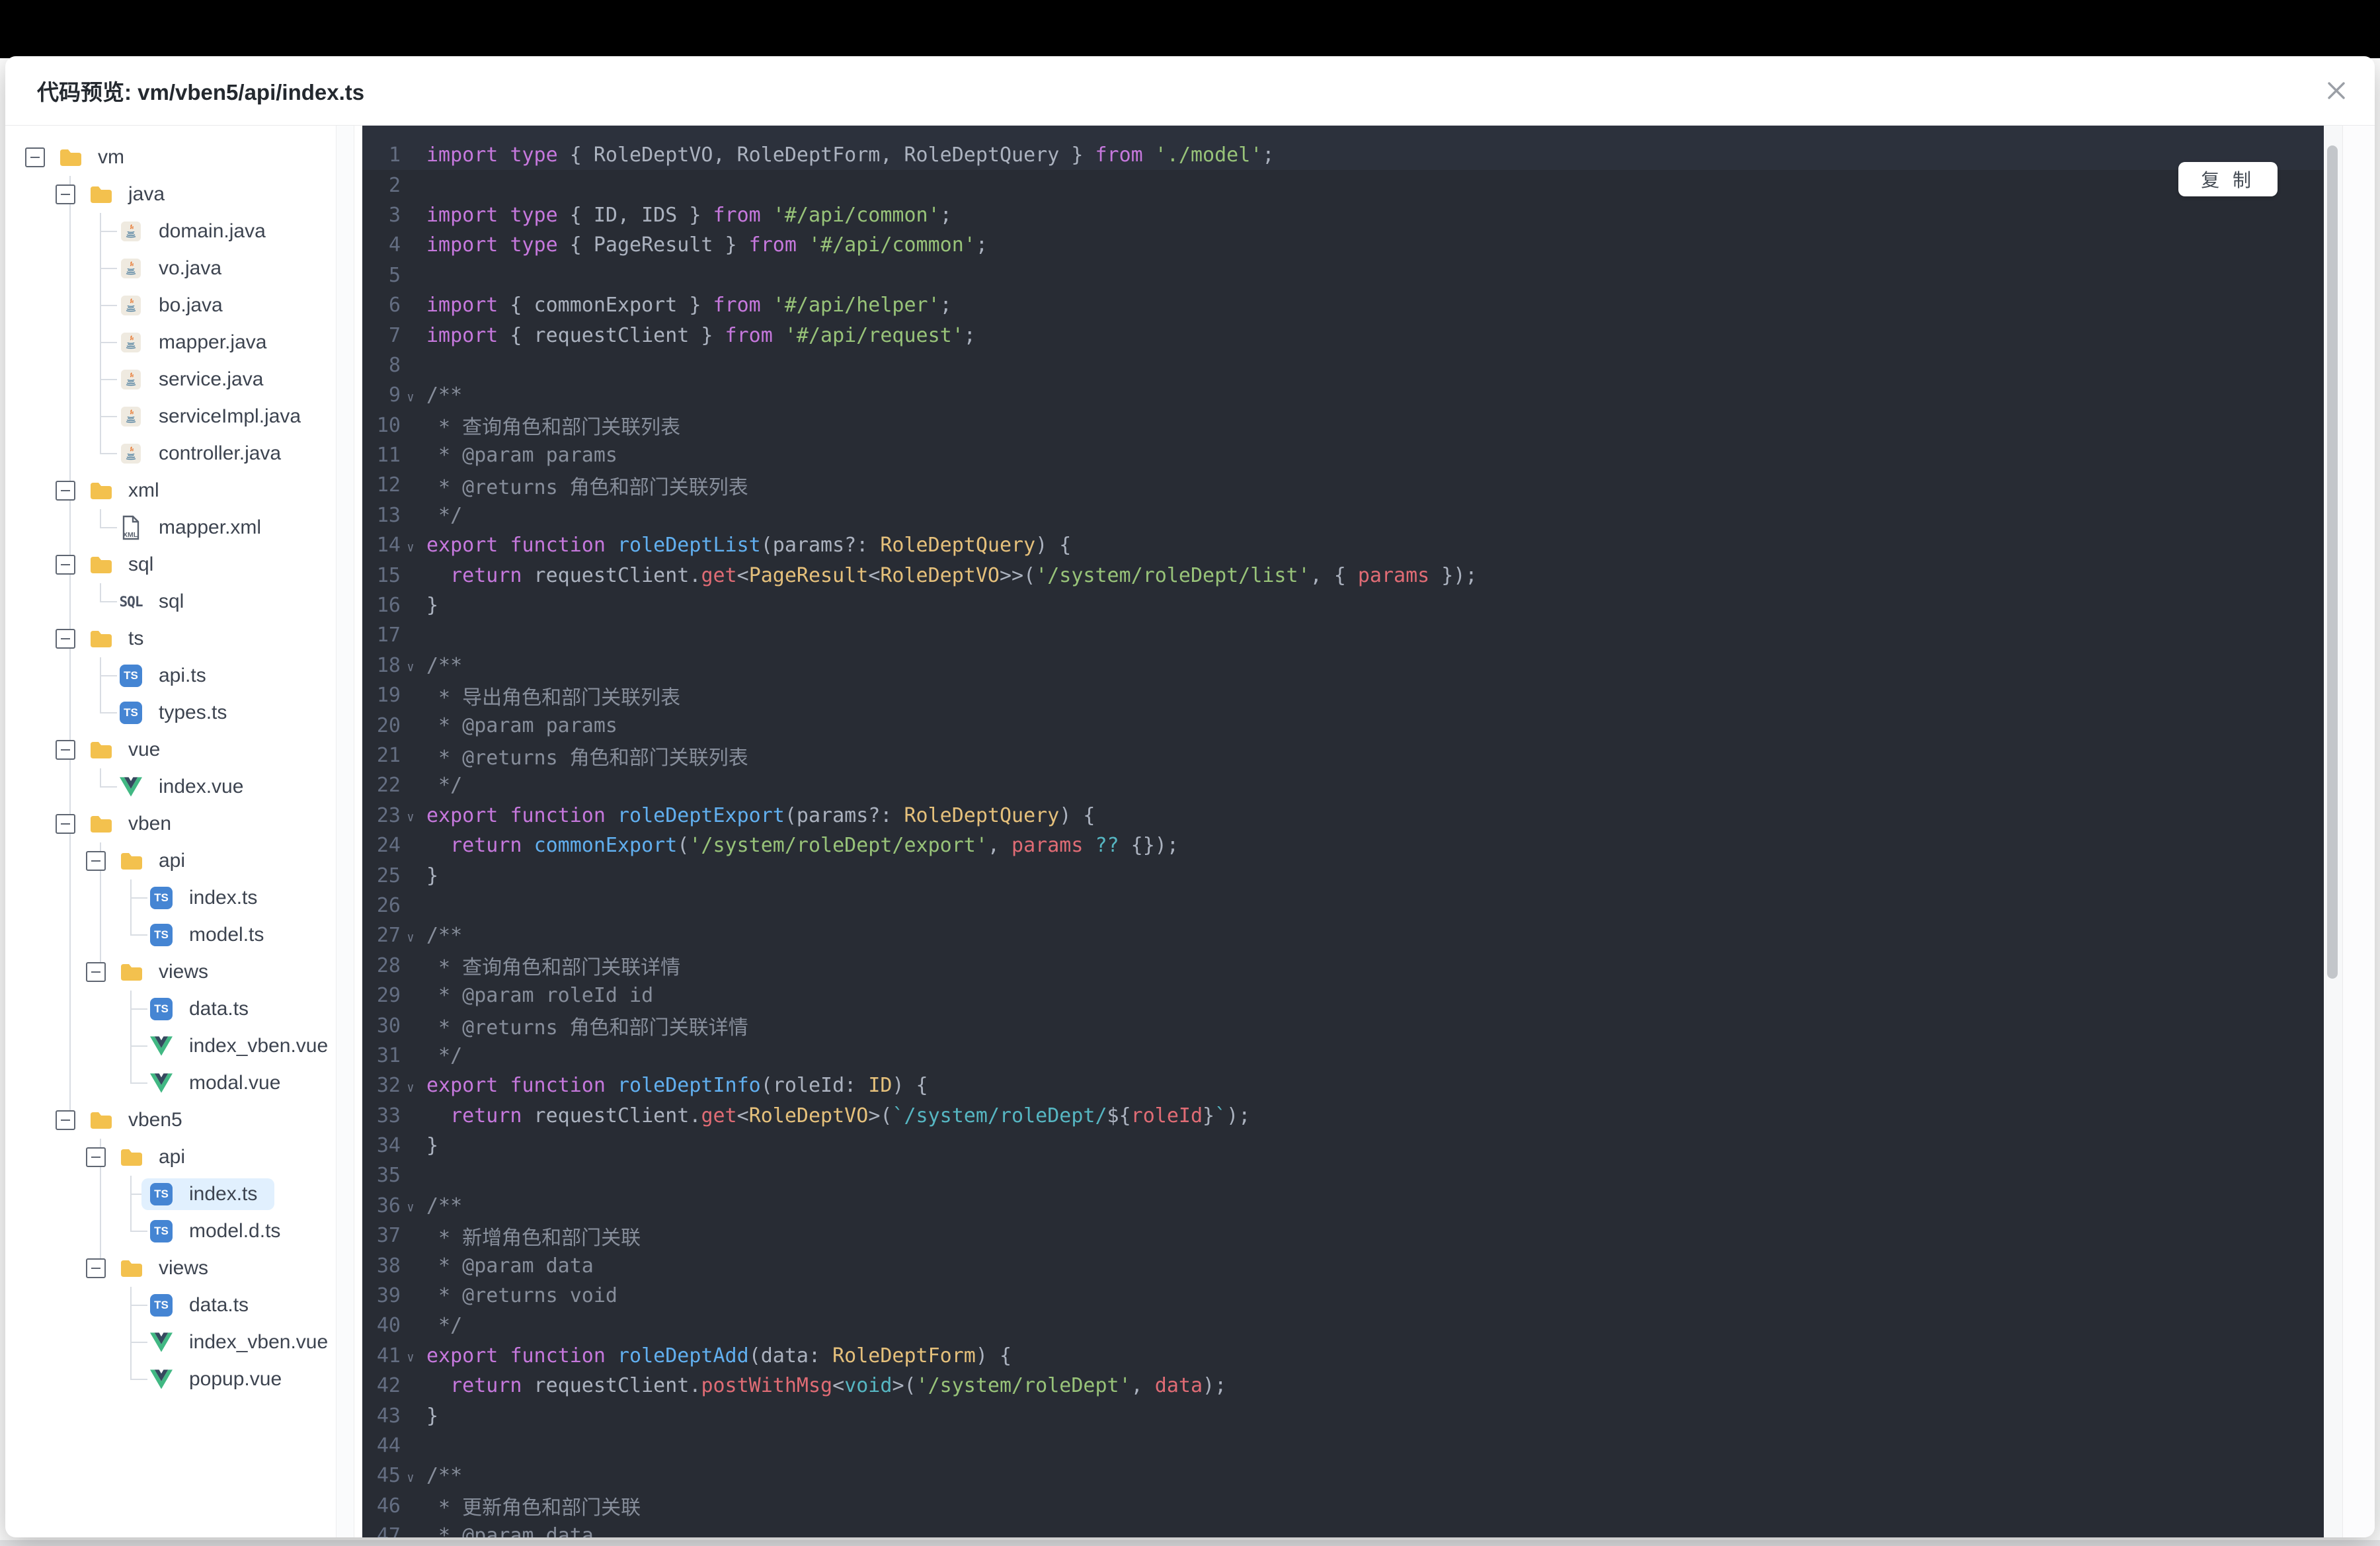 The width and height of the screenshot is (2380, 1546). I want to click on tree-node-model-ts: TS model.ts, so click(170, 935).